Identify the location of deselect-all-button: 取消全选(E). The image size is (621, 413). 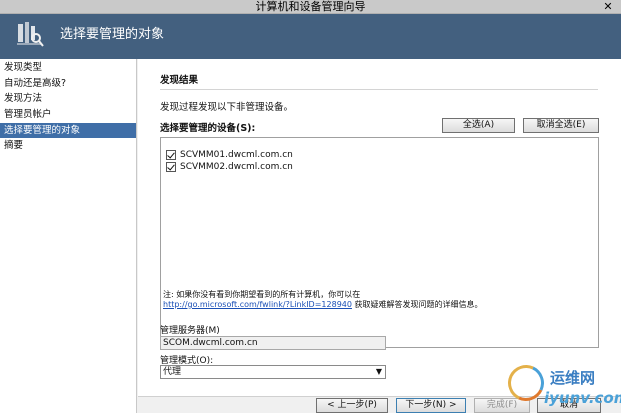
(561, 125).